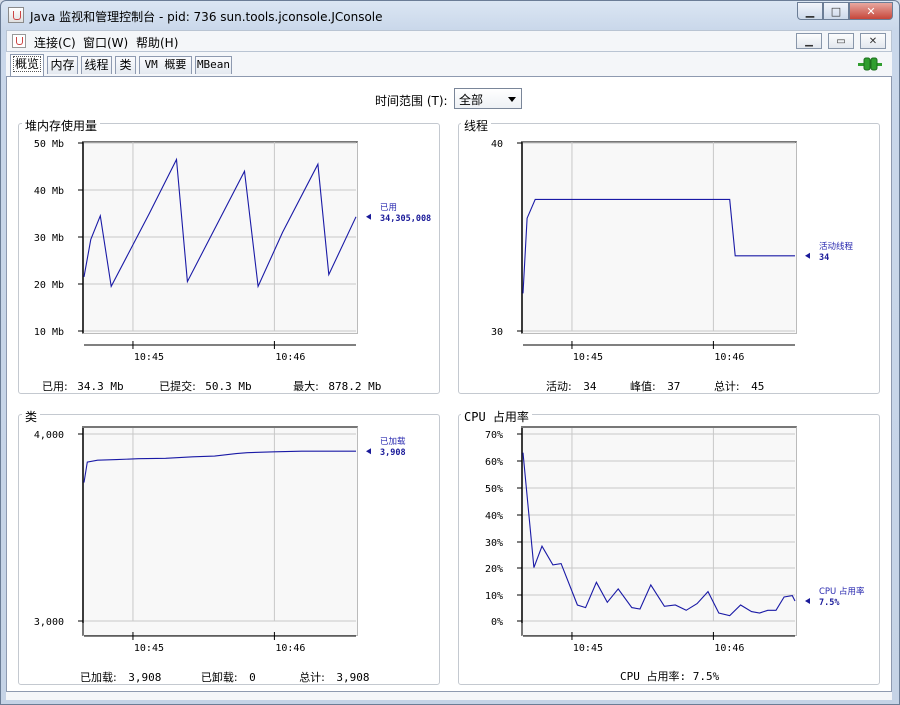  Describe the element at coordinates (494, 462) in the screenshot. I see `y-tick-label: 60%` at that location.